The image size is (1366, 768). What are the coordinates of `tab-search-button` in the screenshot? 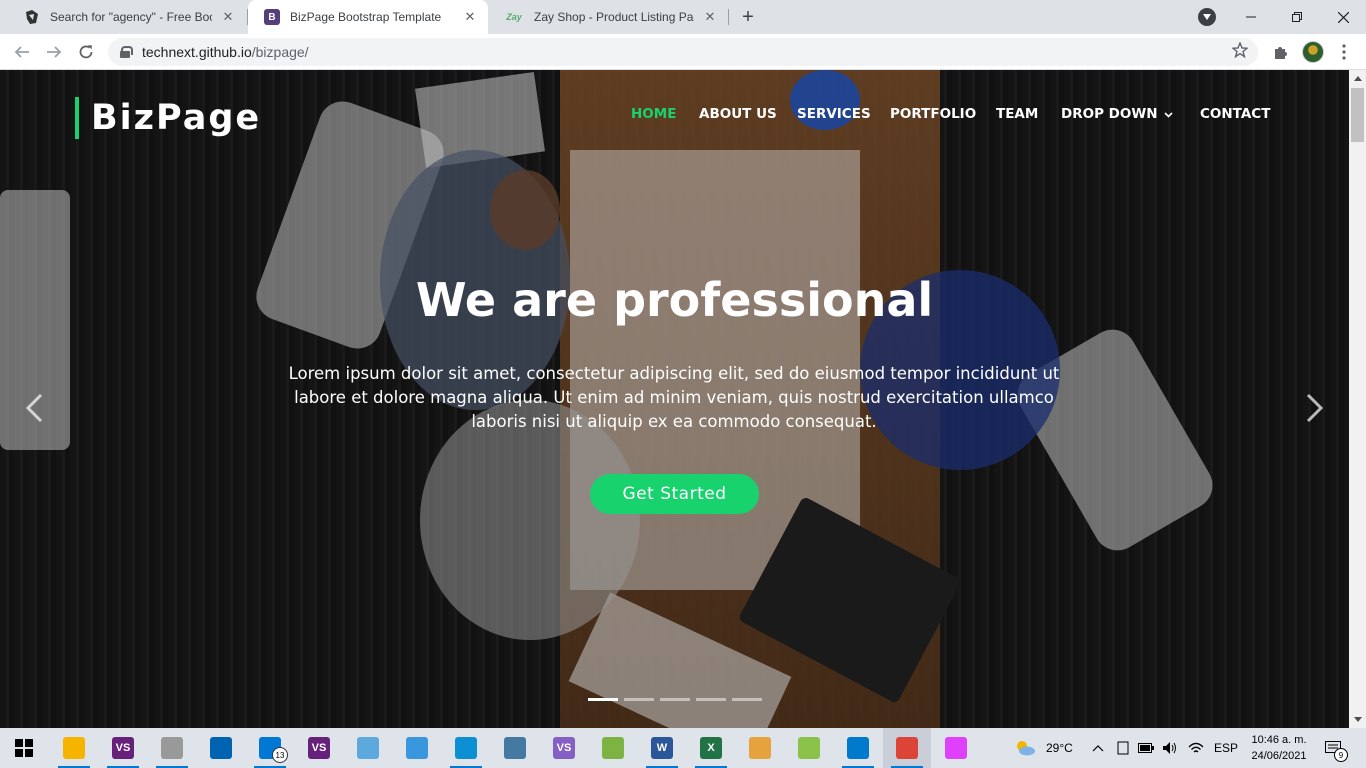 It's located at (1207, 17).